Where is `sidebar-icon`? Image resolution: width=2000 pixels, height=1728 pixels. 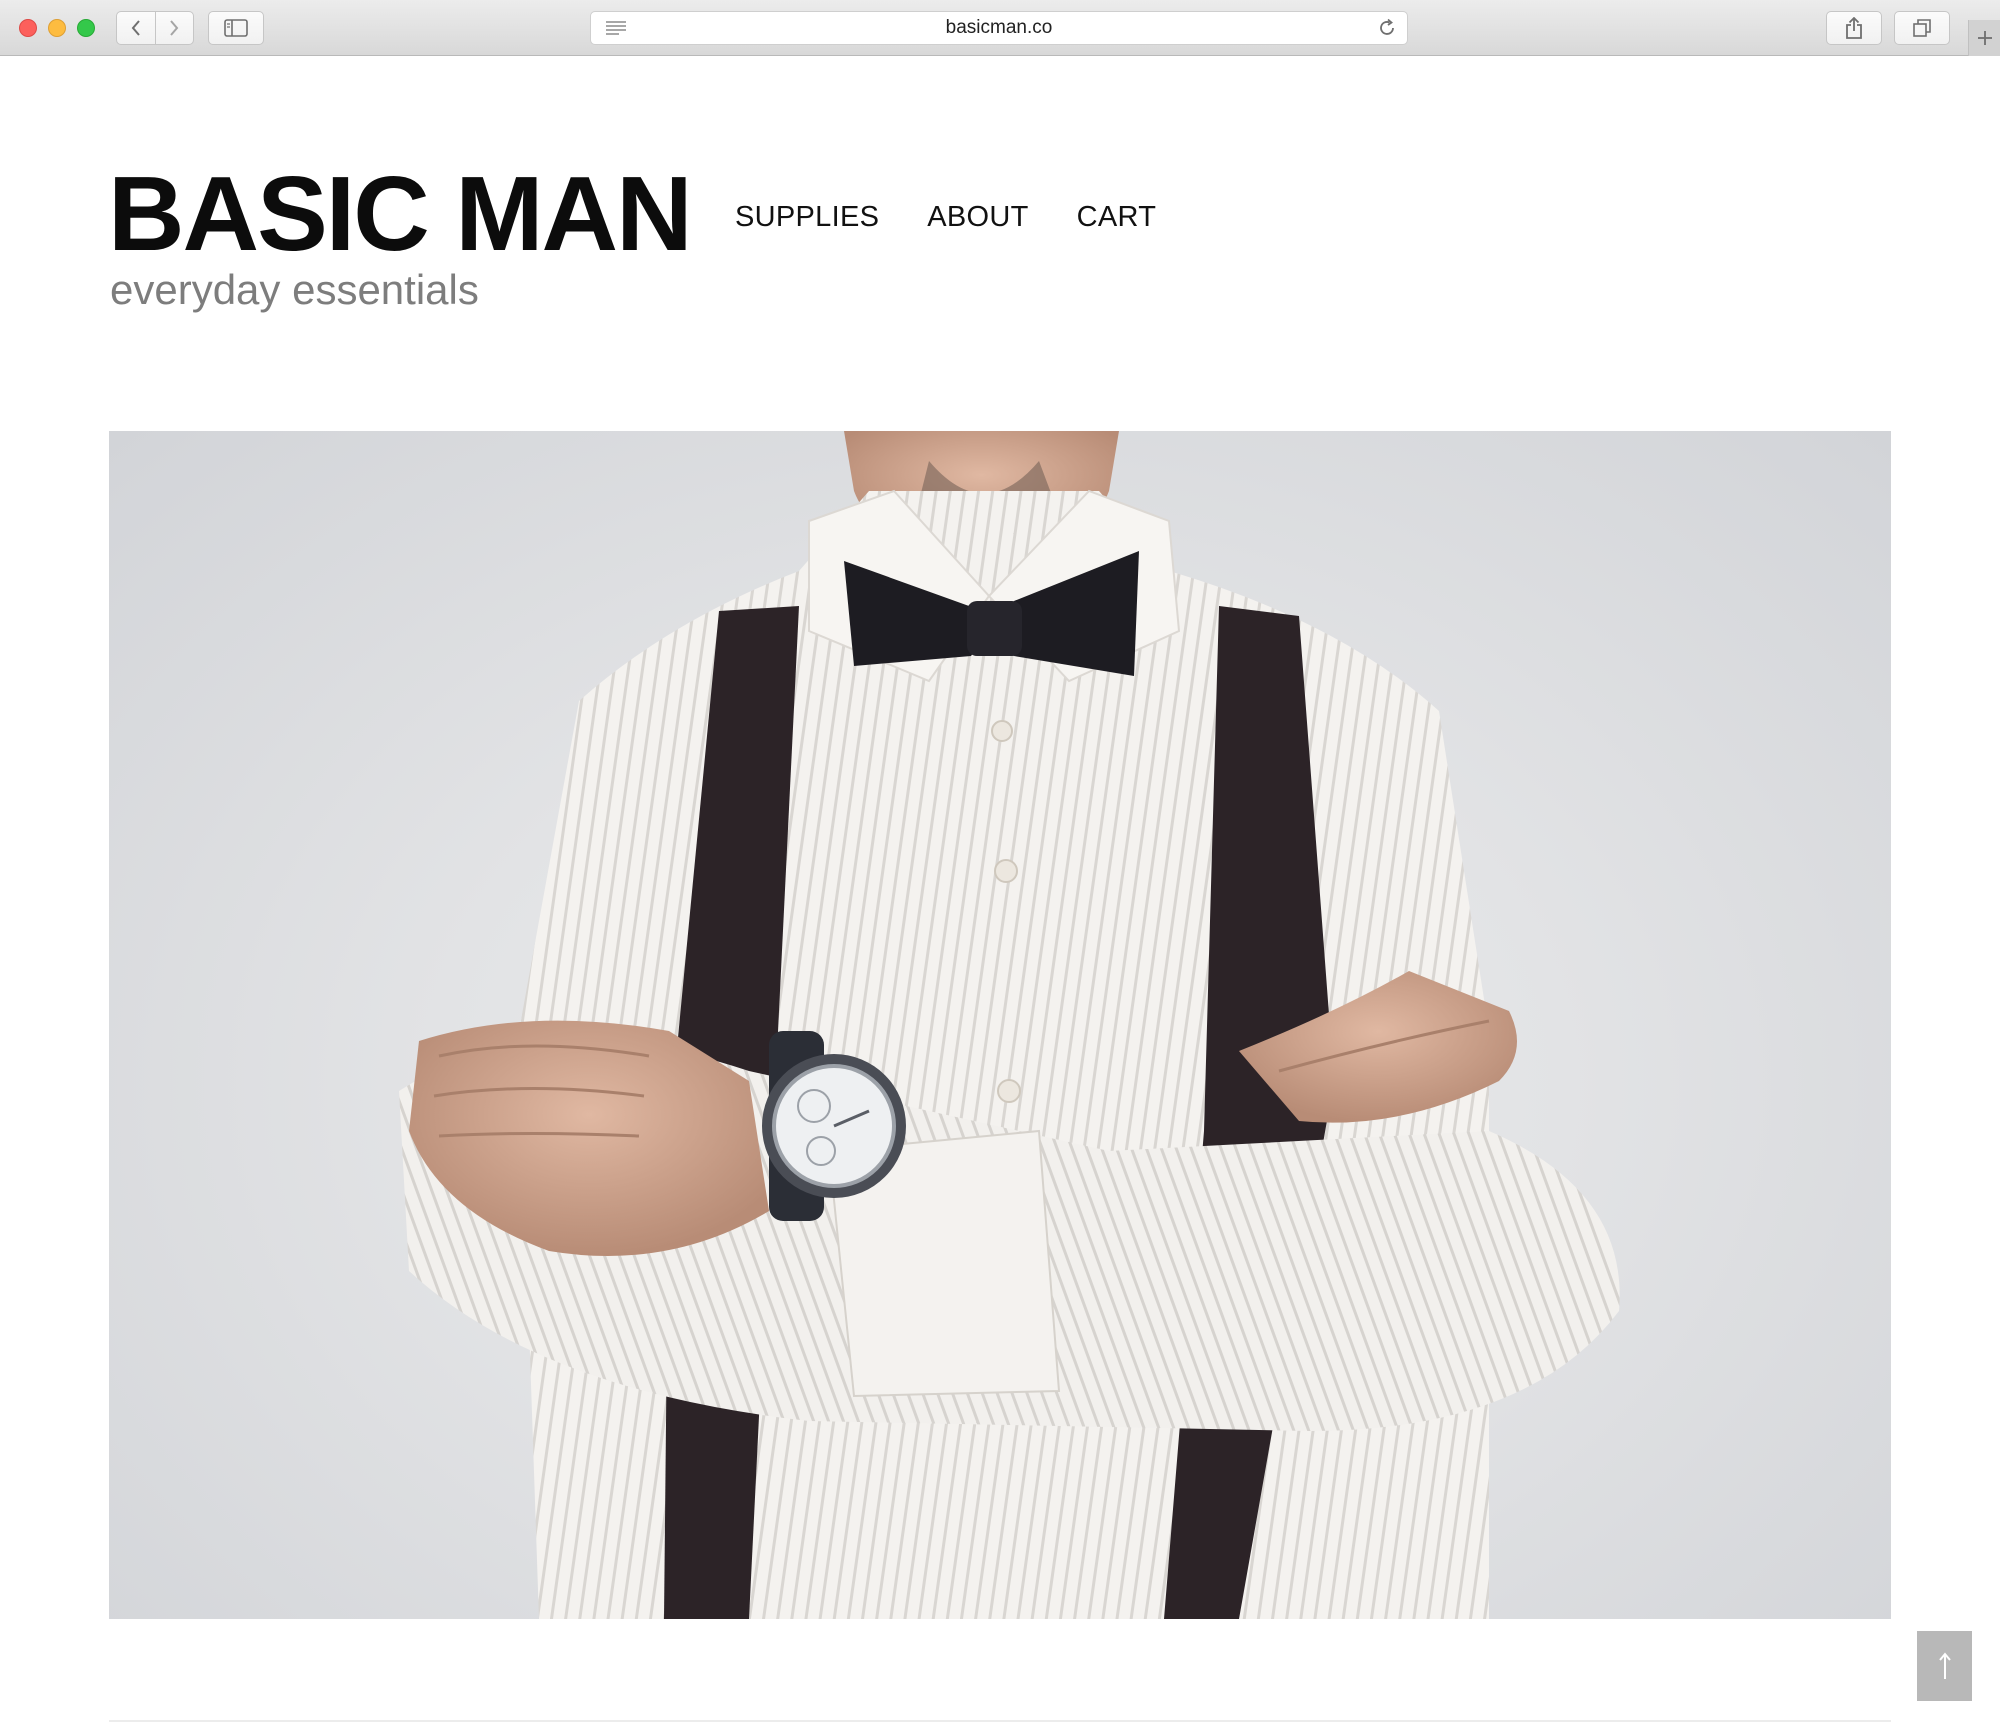
sidebar-icon is located at coordinates (236, 28).